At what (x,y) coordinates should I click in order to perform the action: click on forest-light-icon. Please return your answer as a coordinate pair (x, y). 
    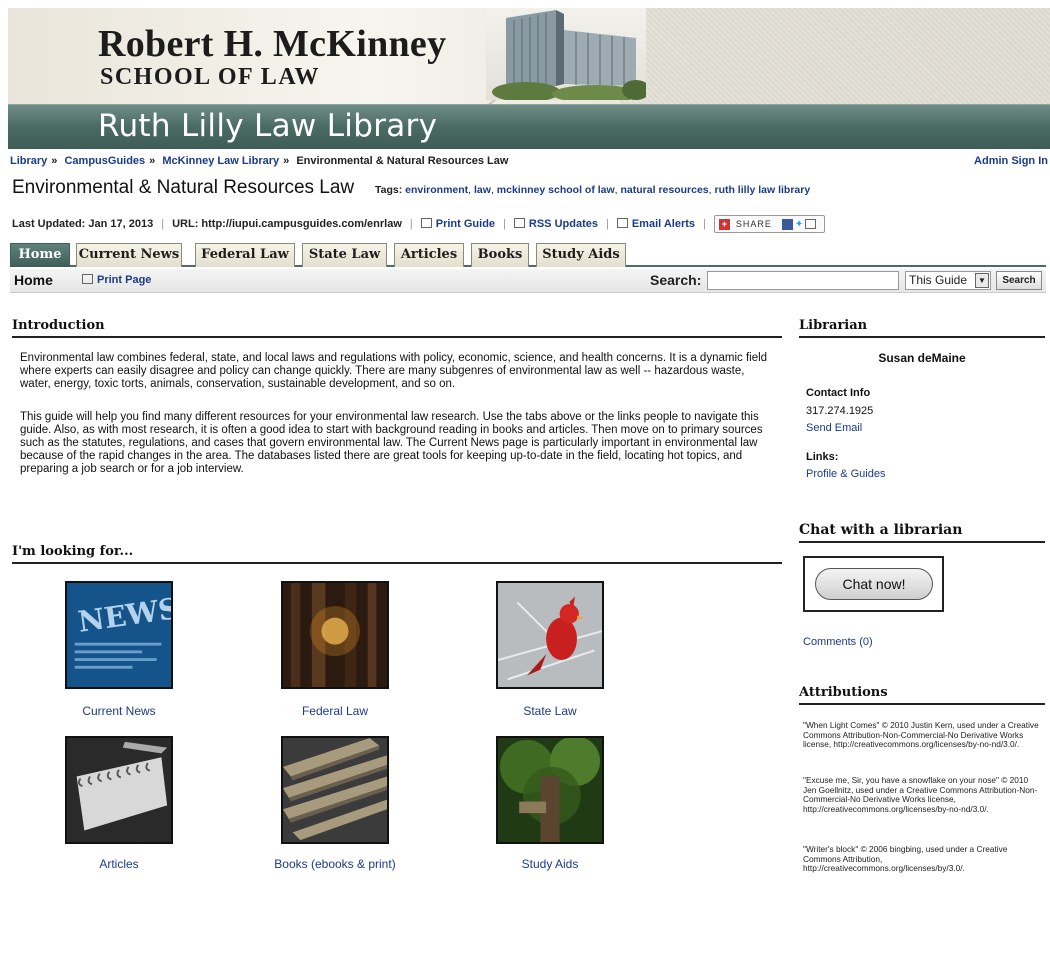
    Looking at the image, I should click on (335, 635).